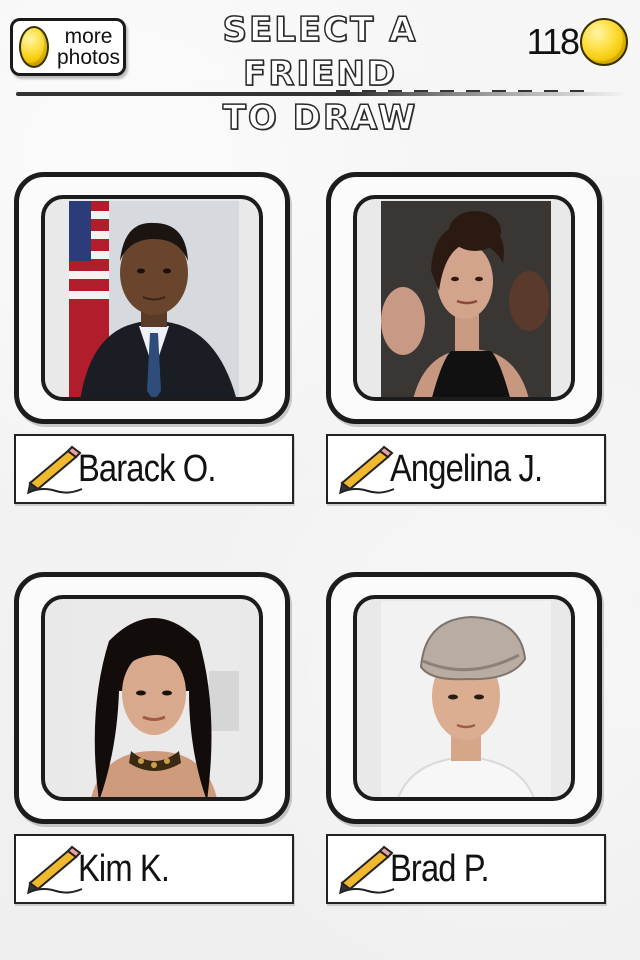  I want to click on friend-name-plate: Kim K., so click(154, 869).